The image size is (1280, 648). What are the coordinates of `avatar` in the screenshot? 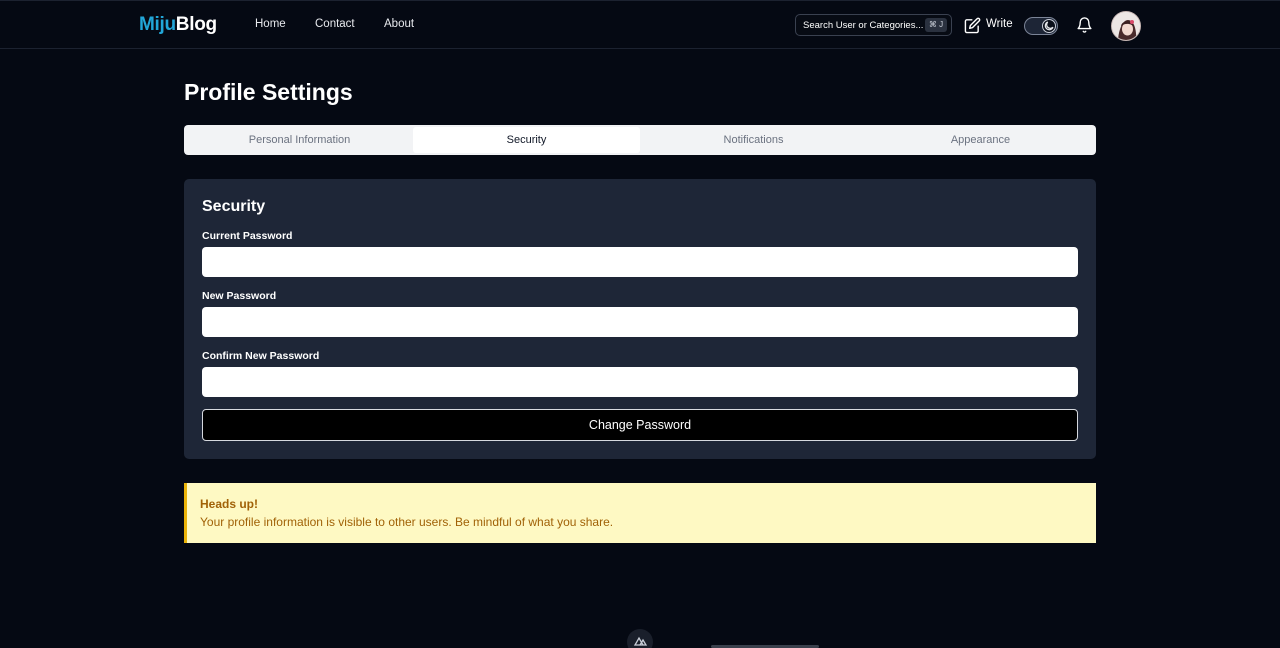 It's located at (1126, 26).